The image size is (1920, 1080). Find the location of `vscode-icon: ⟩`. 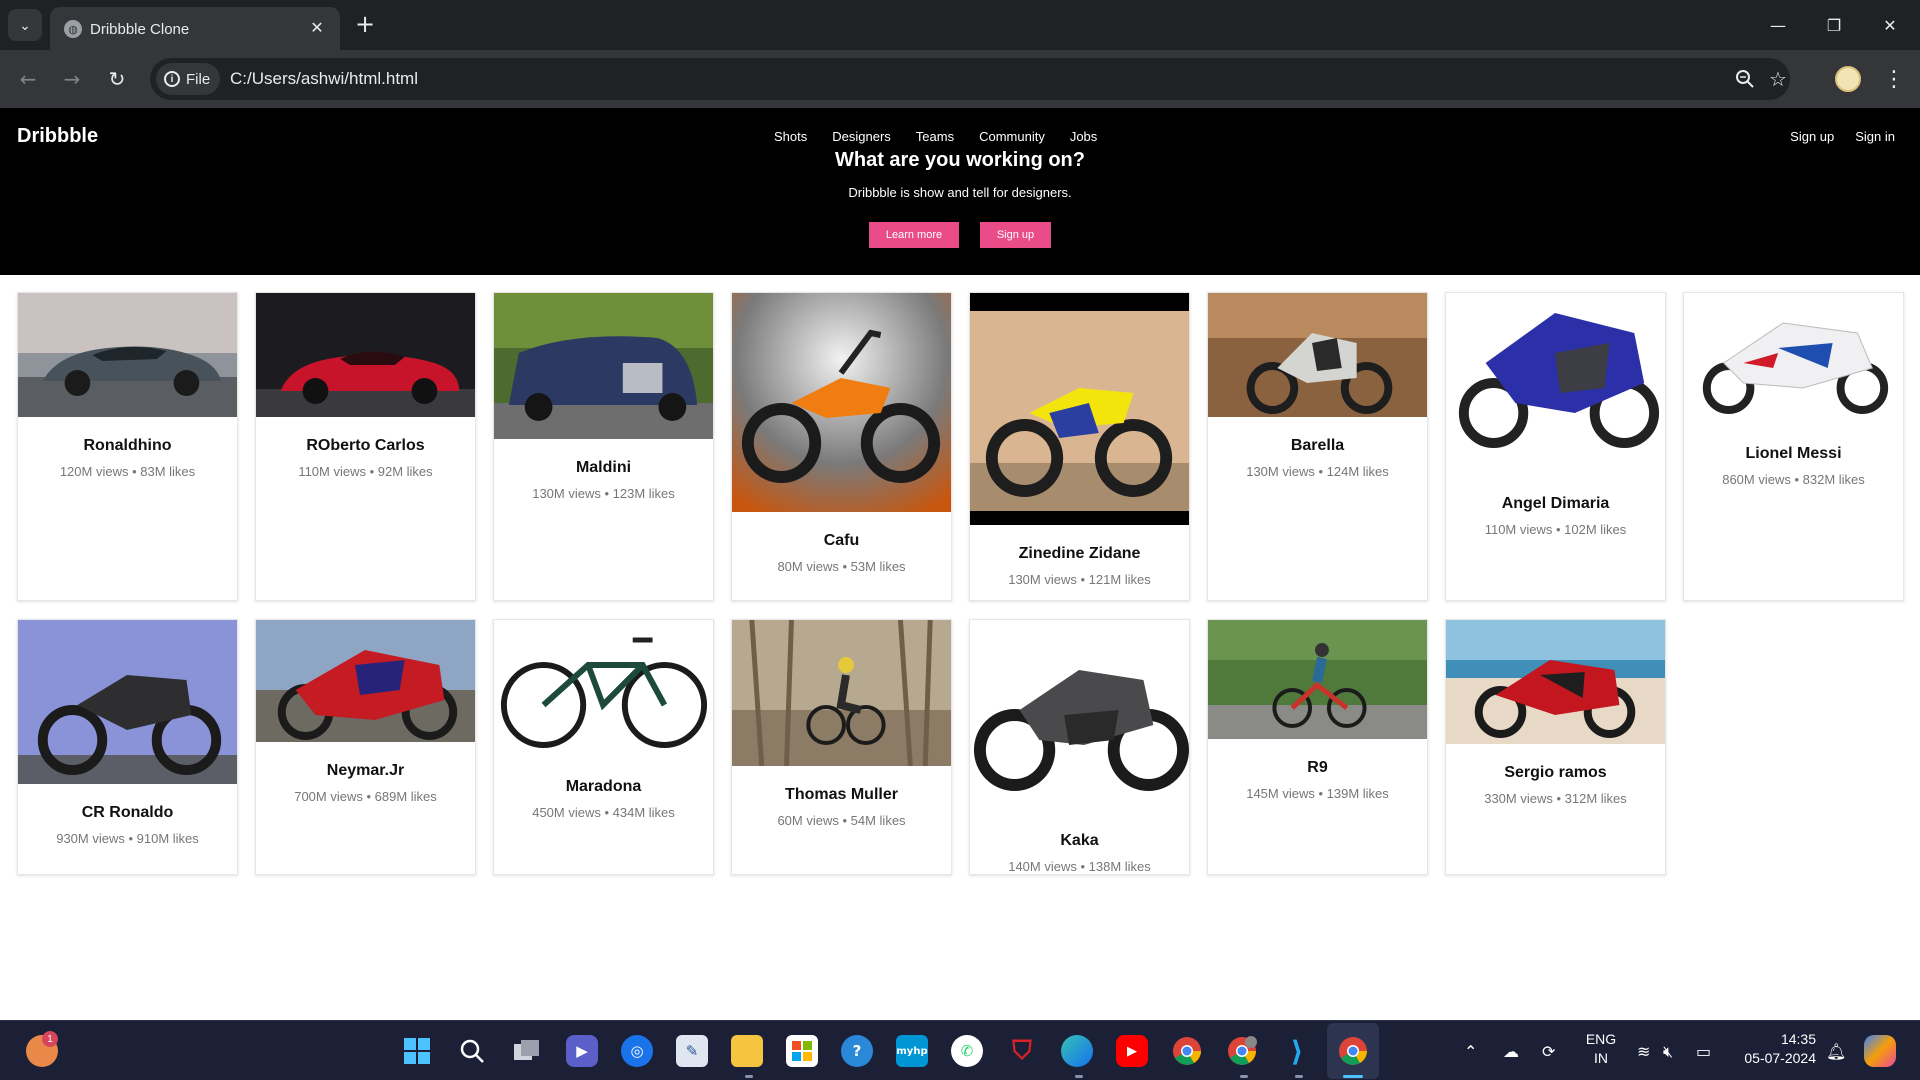

vscode-icon: ⟩ is located at coordinates (1297, 1051).